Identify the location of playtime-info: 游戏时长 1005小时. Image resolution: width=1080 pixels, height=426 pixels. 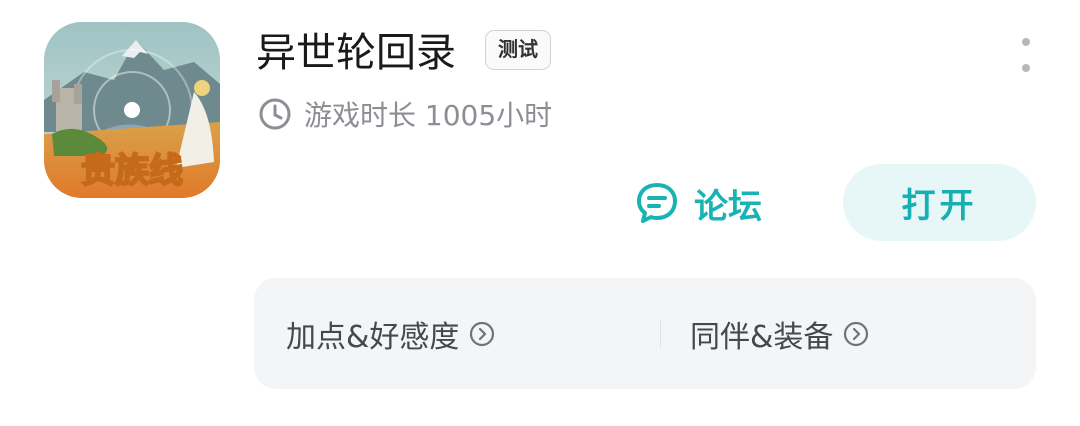
(405, 114).